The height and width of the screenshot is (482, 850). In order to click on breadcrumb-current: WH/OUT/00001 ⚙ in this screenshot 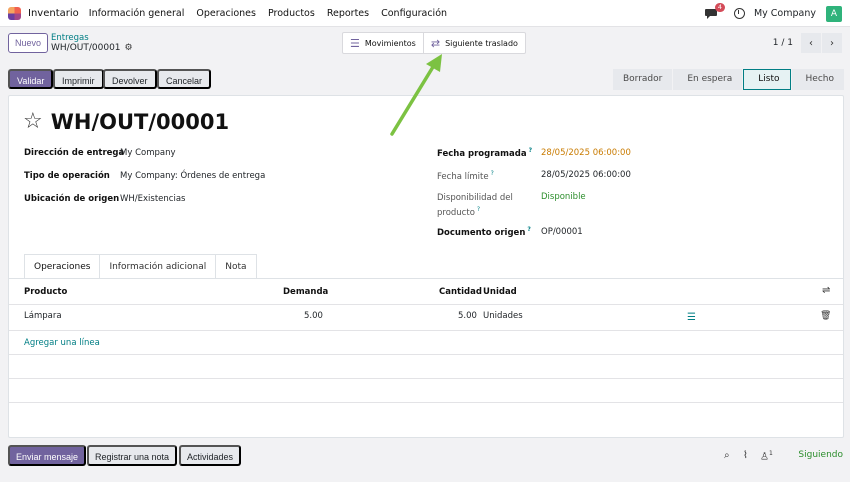, I will do `click(92, 48)`.